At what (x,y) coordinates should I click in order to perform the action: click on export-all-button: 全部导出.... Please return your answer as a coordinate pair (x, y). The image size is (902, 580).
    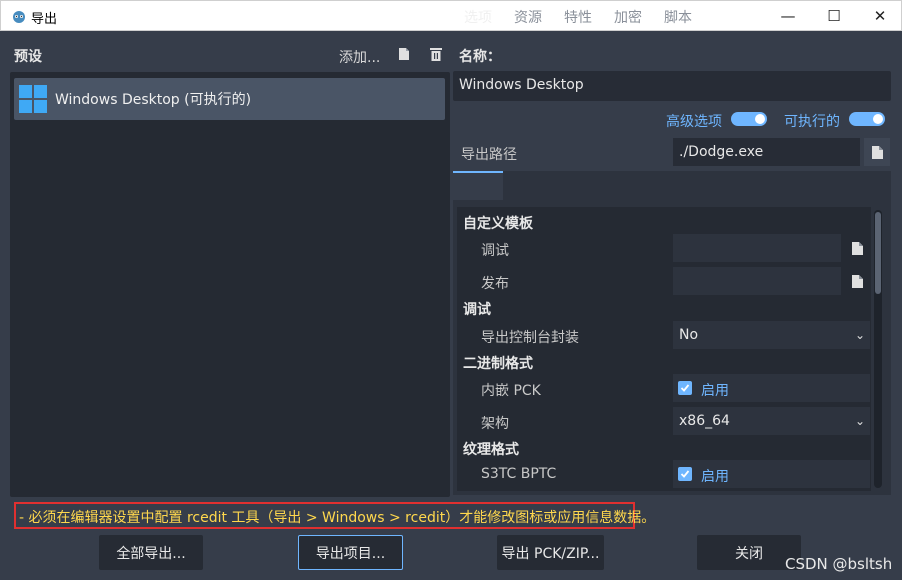
    Looking at the image, I should click on (151, 552).